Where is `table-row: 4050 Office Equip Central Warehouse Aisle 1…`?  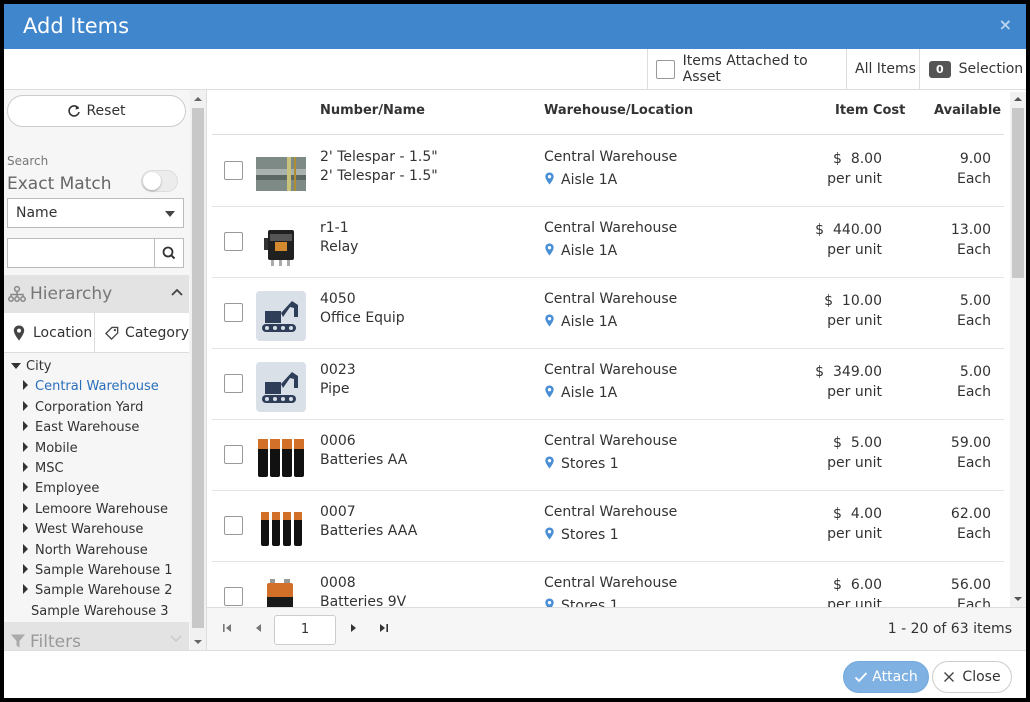 table-row: 4050 Office Equip Central Warehouse Aisle 1… is located at coordinates (607, 313).